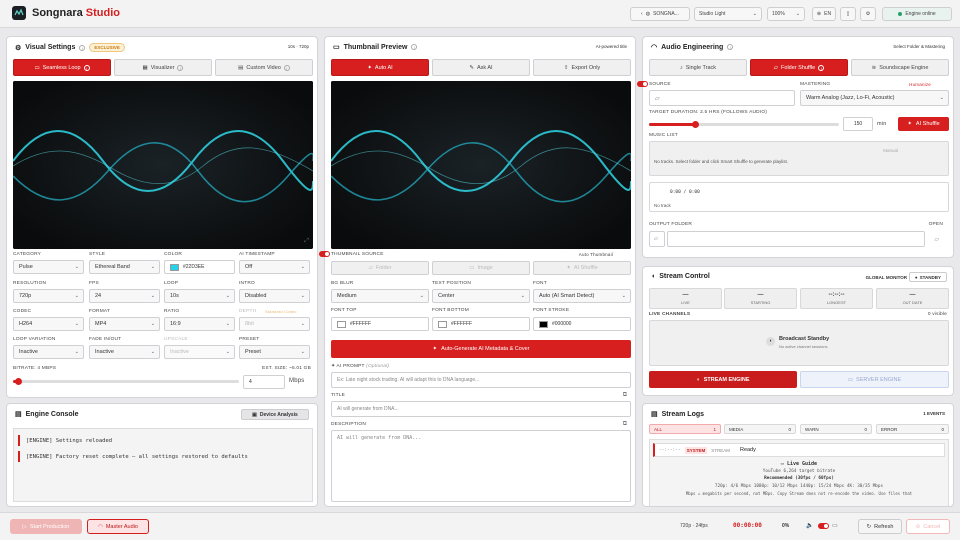  Describe the element at coordinates (481, 324) in the screenshot. I see `font-bottom-input: #FFFFFF` at that location.